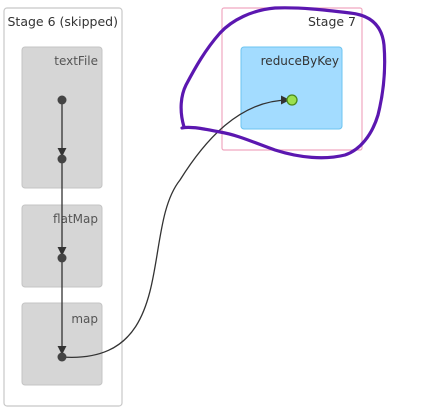 The height and width of the screenshot is (415, 438). What do you see at coordinates (63, 21) in the screenshot?
I see `stage-6-label: Stage 6 (skipped)` at bounding box center [63, 21].